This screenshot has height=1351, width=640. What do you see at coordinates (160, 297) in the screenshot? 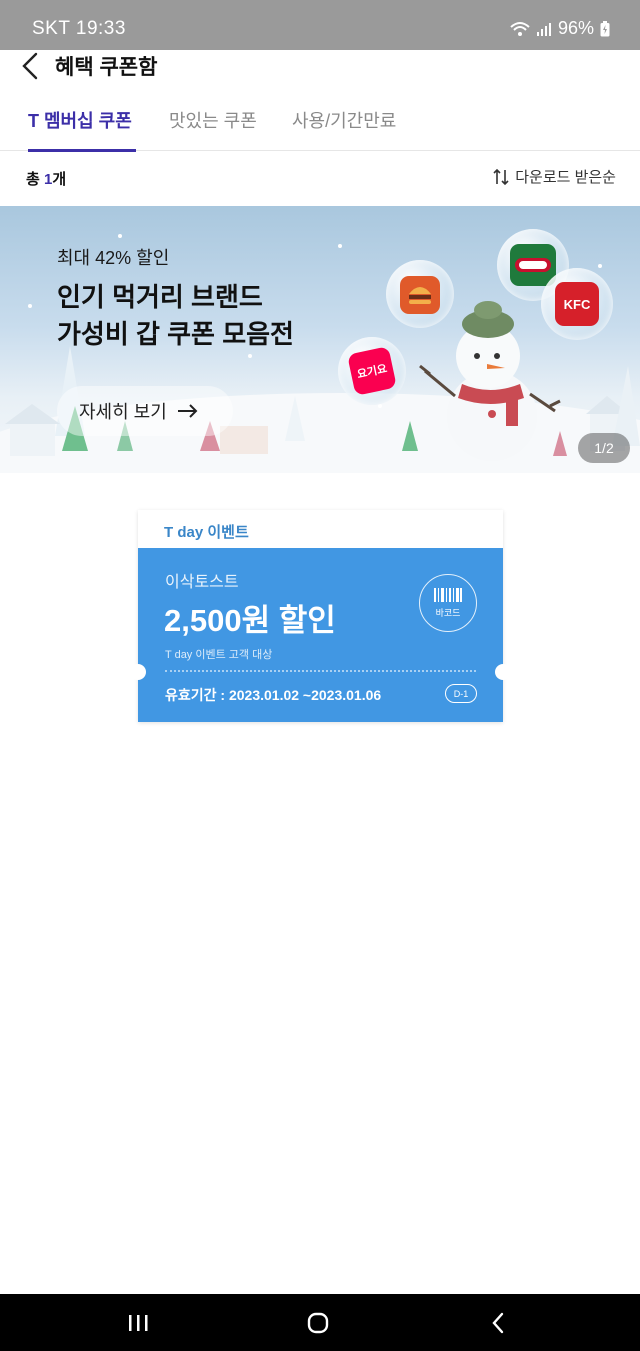
I see `banner-title-line1: 인기 먹거리 브랜드` at bounding box center [160, 297].